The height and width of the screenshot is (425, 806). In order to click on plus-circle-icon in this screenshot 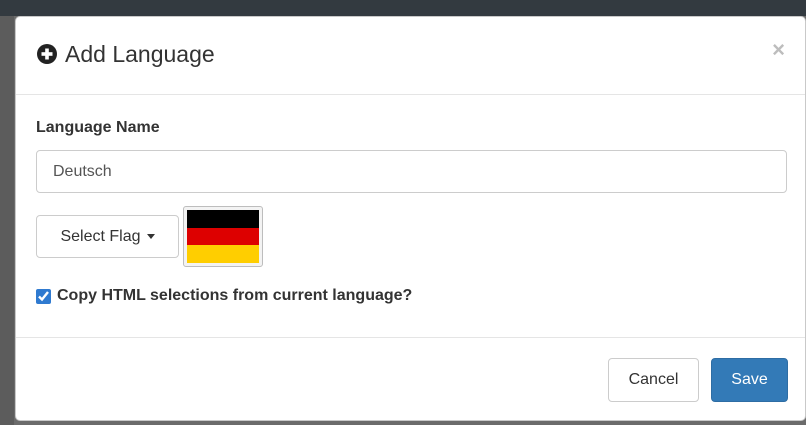, I will do `click(47, 54)`.